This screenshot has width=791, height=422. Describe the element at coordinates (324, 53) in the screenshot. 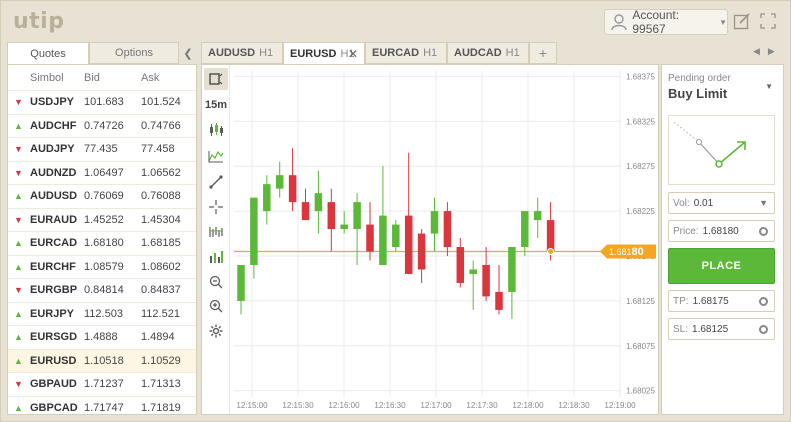

I see `tab-chart-eurusd: EURUSD H1 ✕` at that location.